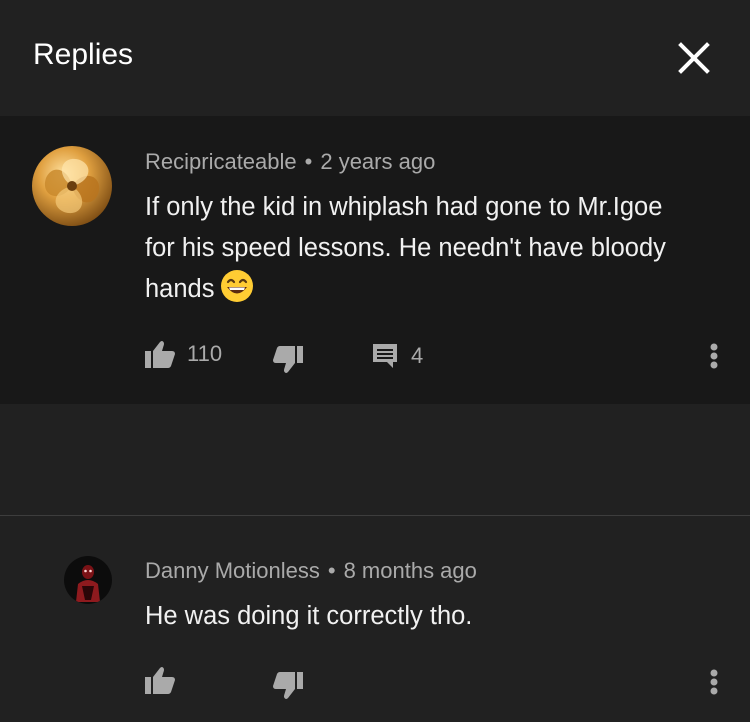 The image size is (750, 722). What do you see at coordinates (232, 570) in the screenshot?
I see `comment-author: Danny Motionless` at bounding box center [232, 570].